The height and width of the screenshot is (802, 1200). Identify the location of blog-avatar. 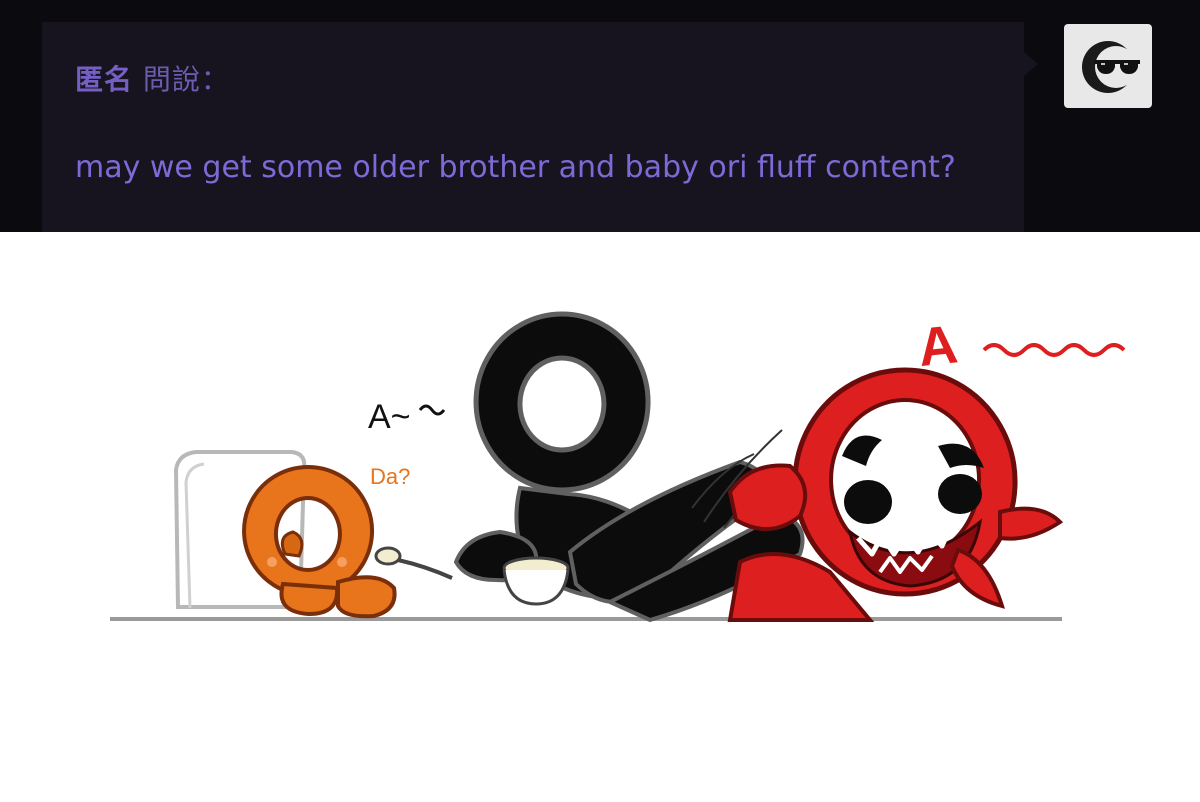
(1108, 66).